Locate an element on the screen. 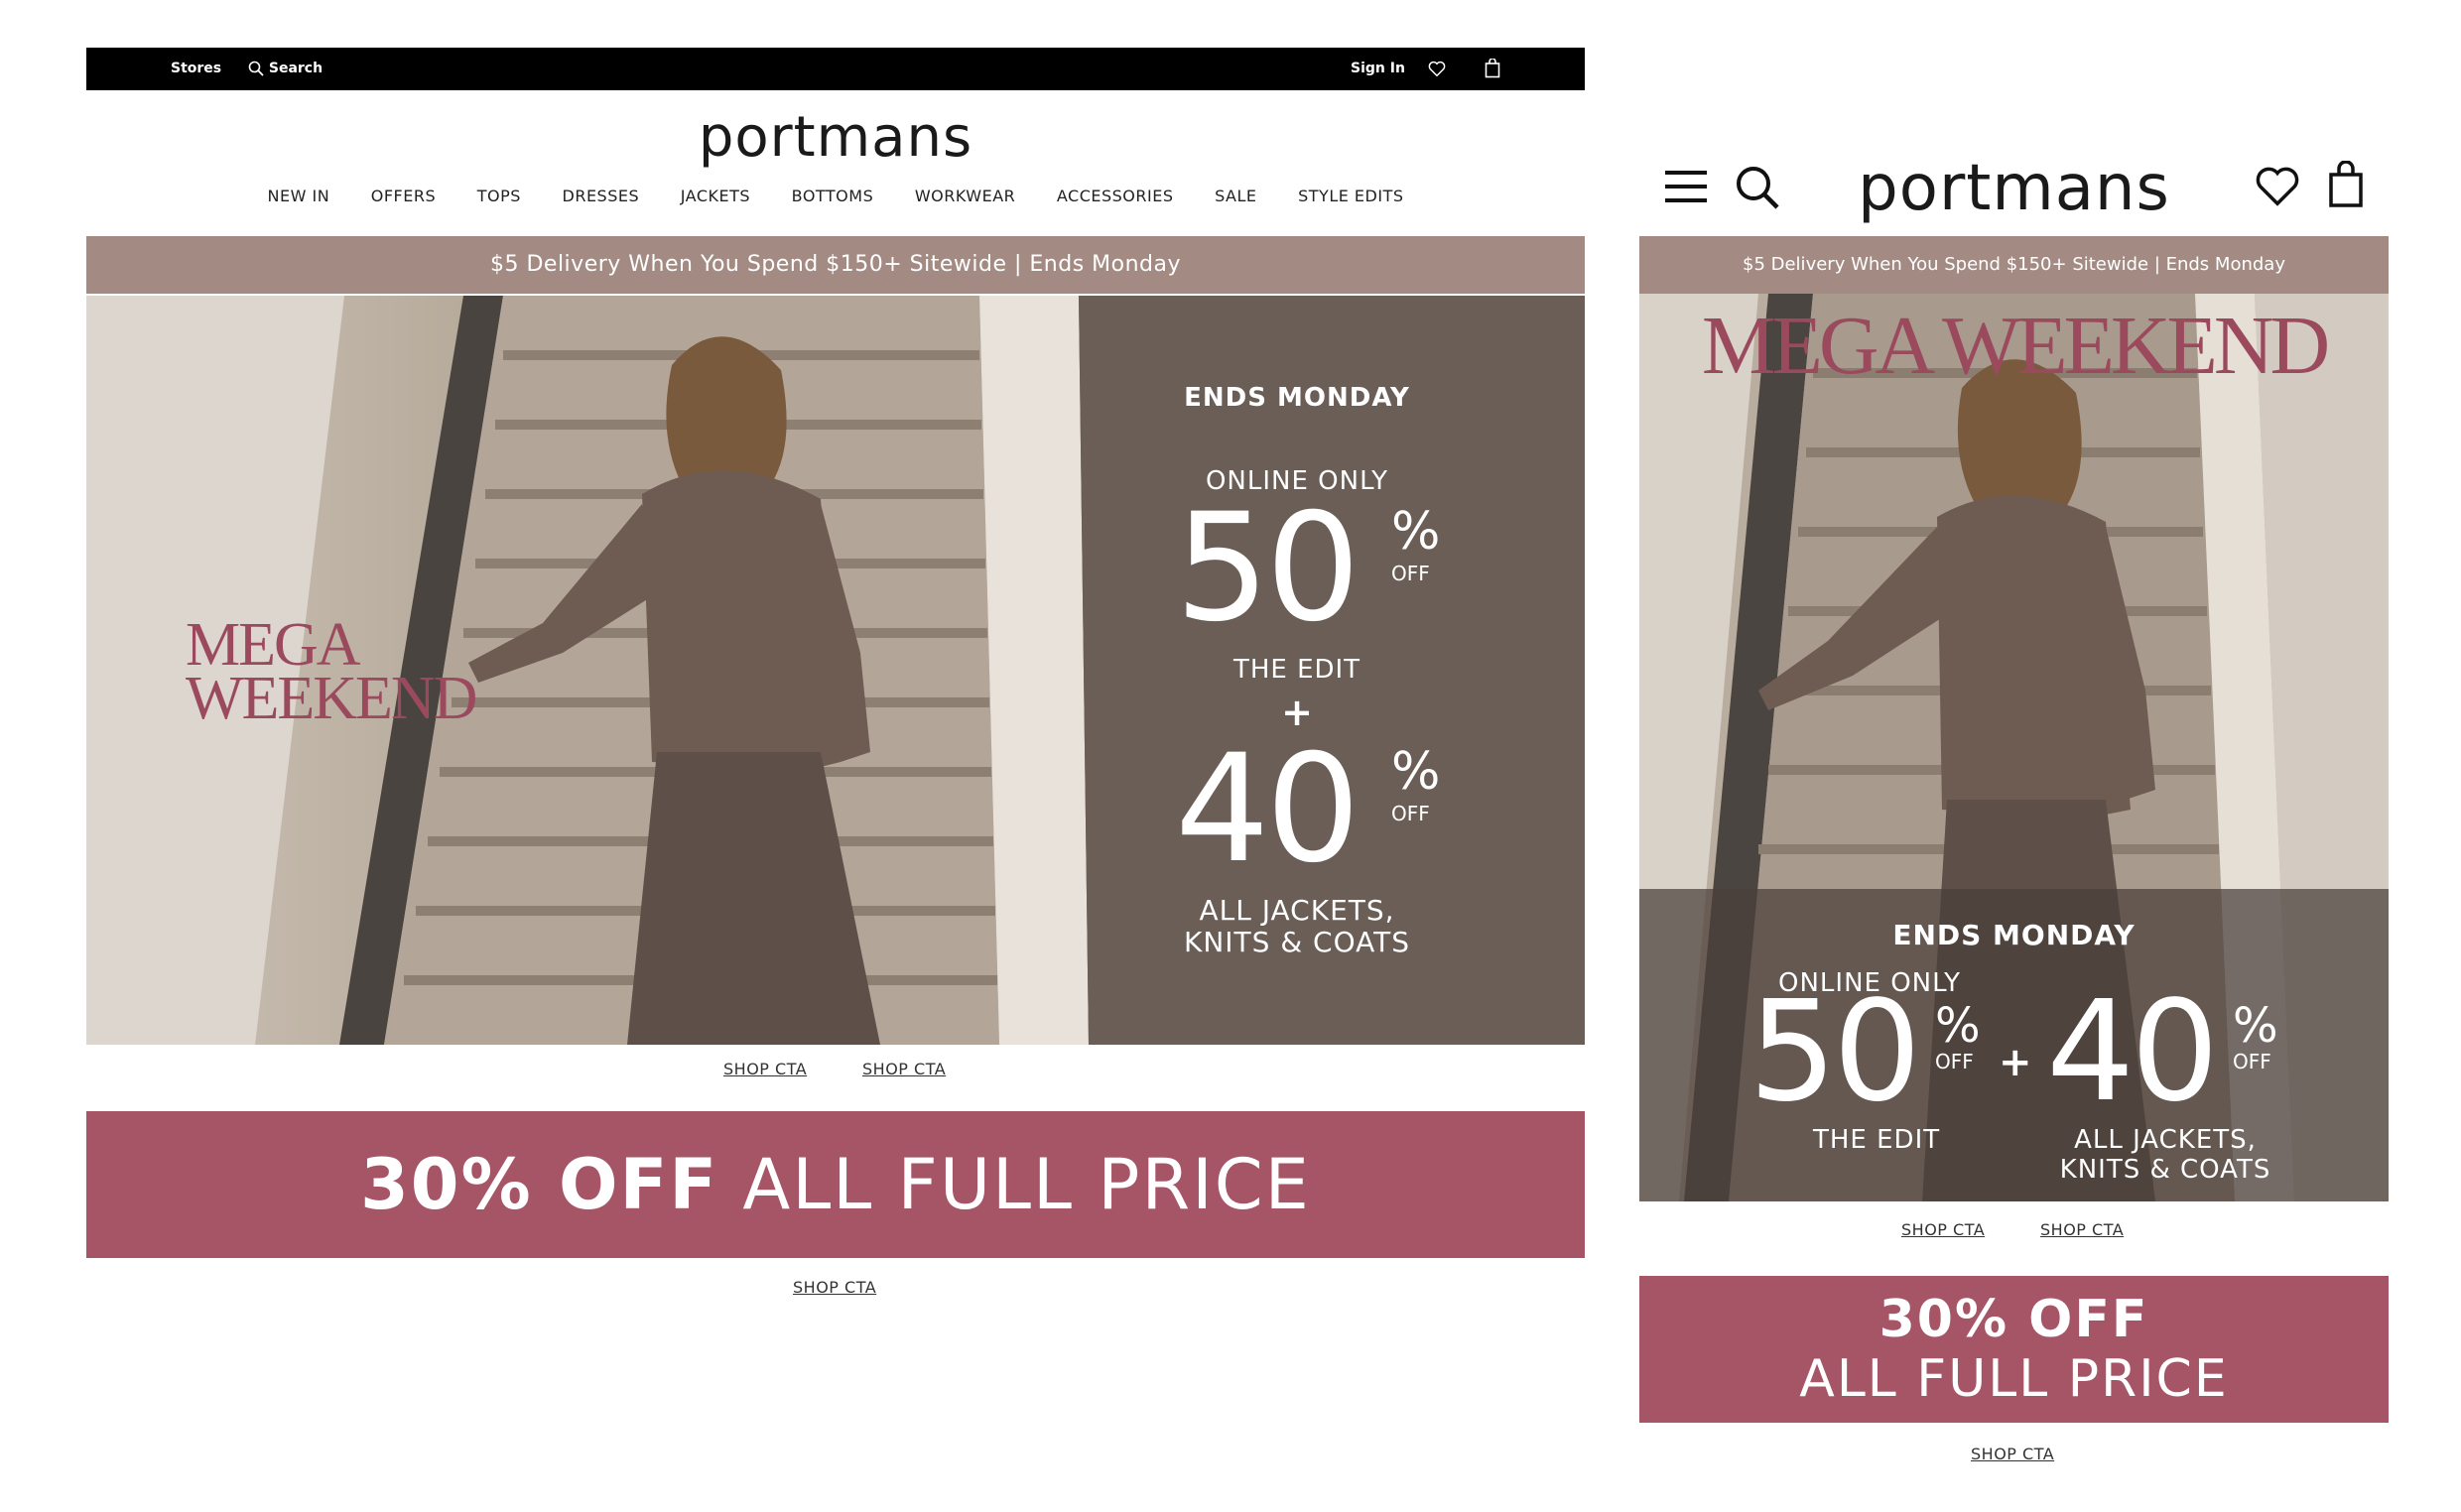  sign-in-link: Sign In is located at coordinates (1378, 69).